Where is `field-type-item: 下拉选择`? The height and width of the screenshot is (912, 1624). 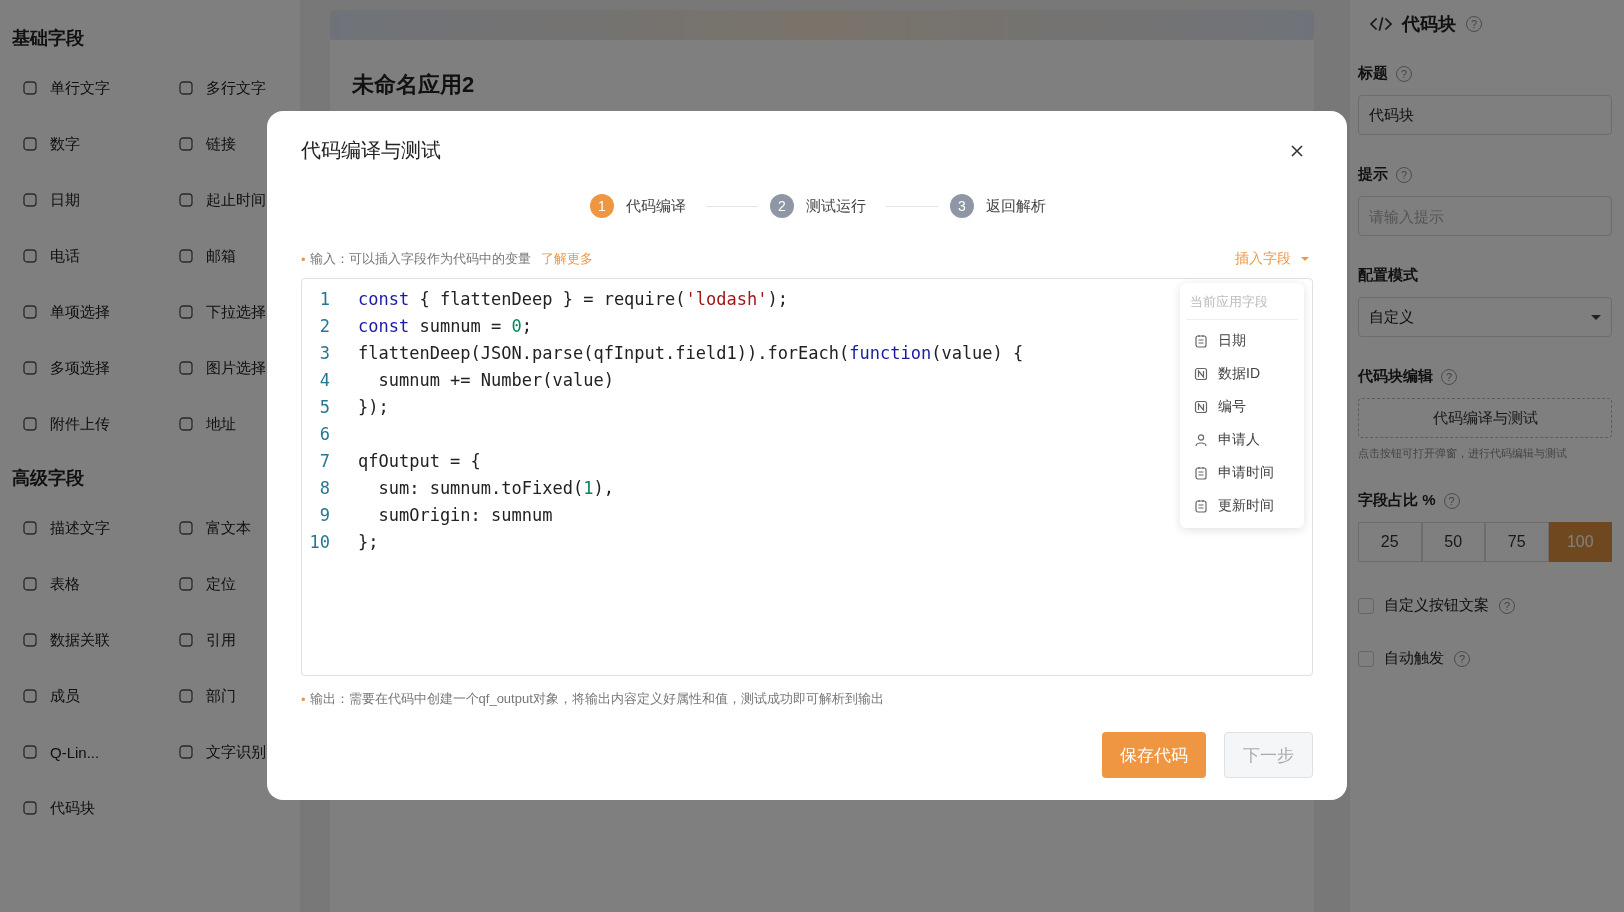 field-type-item: 下拉选择 is located at coordinates (243, 312).